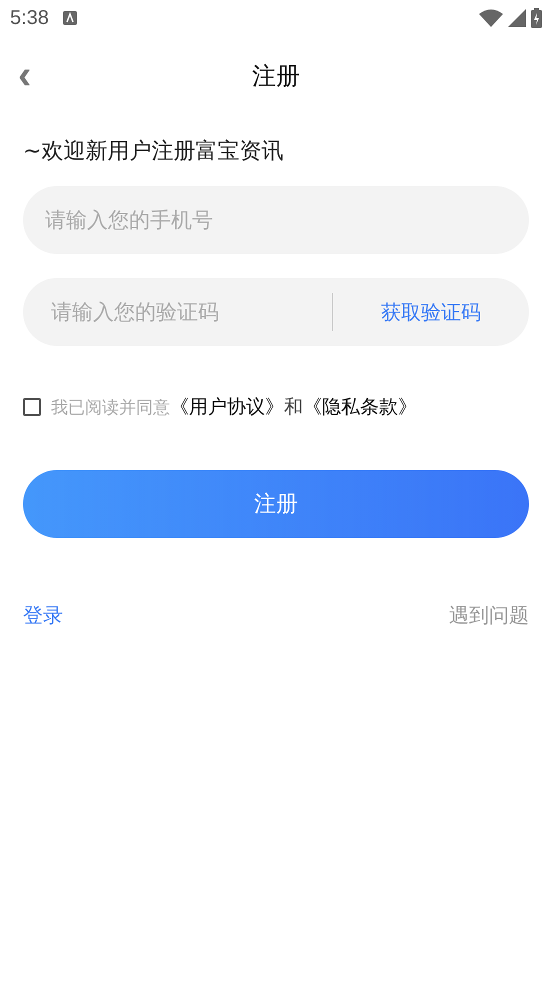 The image size is (552, 983). What do you see at coordinates (491, 18) in the screenshot?
I see `wifi-icon` at bounding box center [491, 18].